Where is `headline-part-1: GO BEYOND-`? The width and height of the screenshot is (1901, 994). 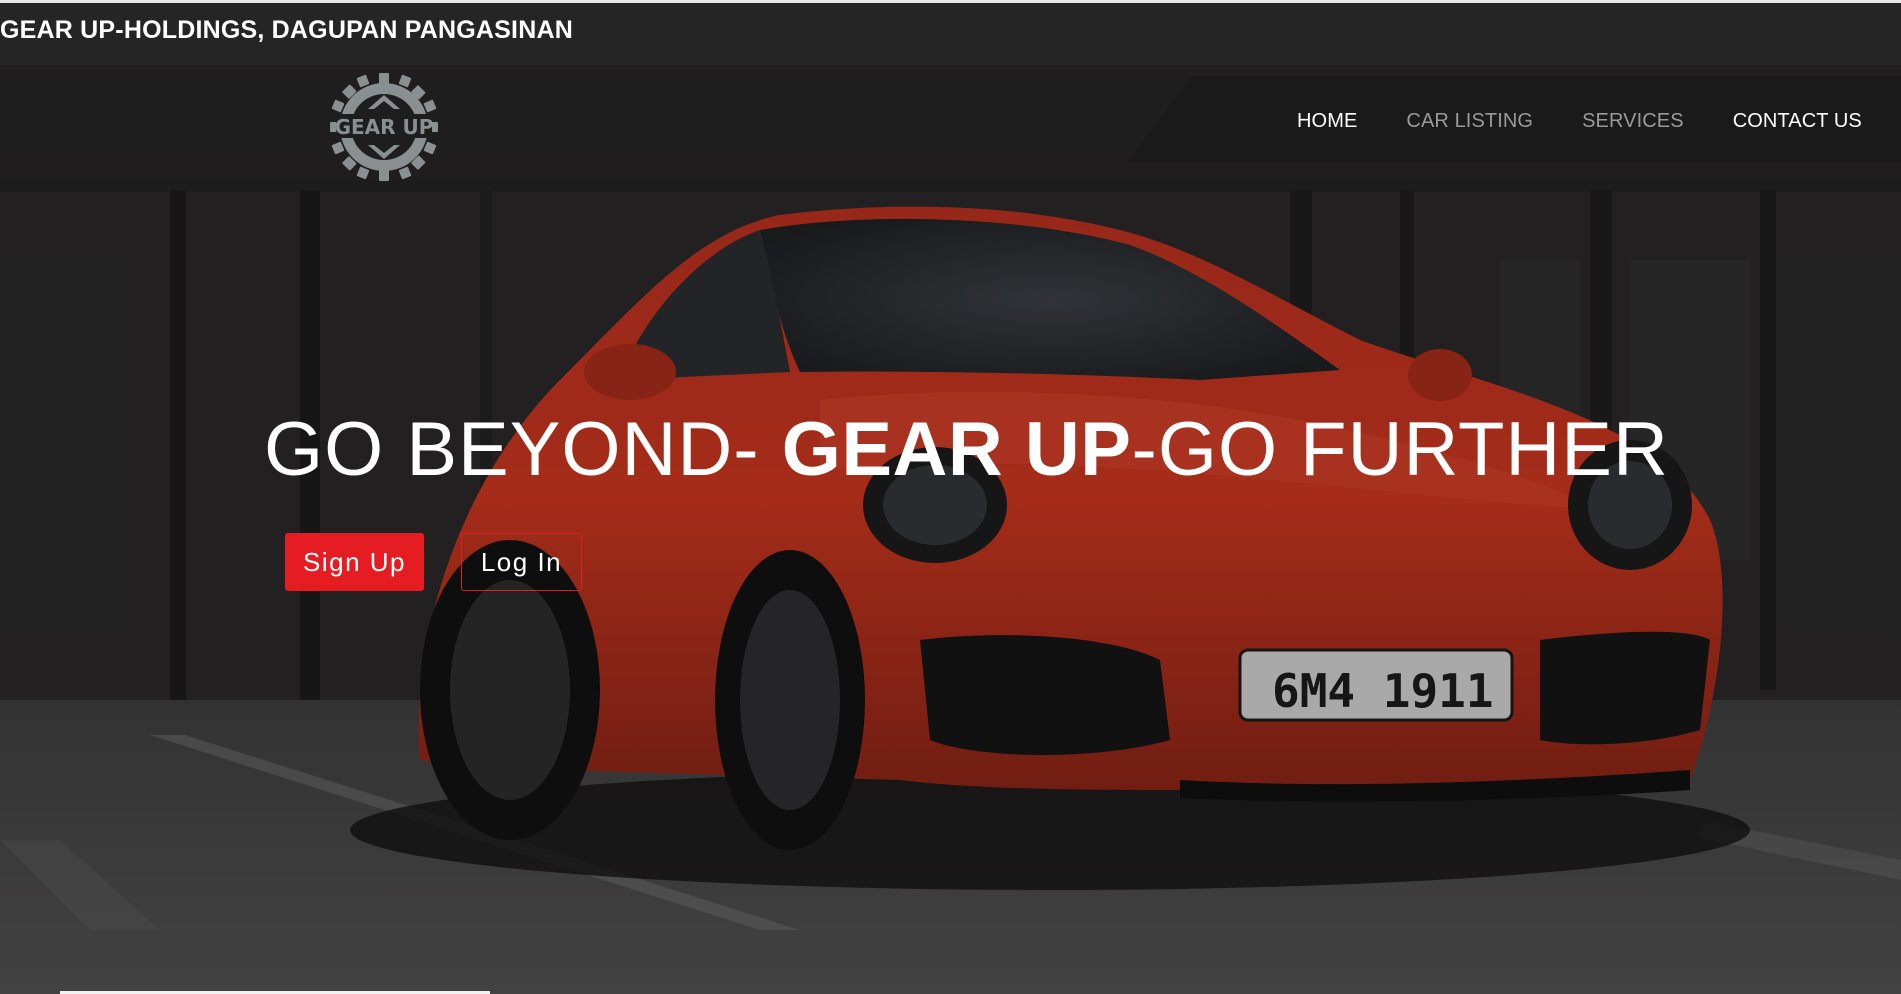 headline-part-1: GO BEYOND- is located at coordinates (523, 449).